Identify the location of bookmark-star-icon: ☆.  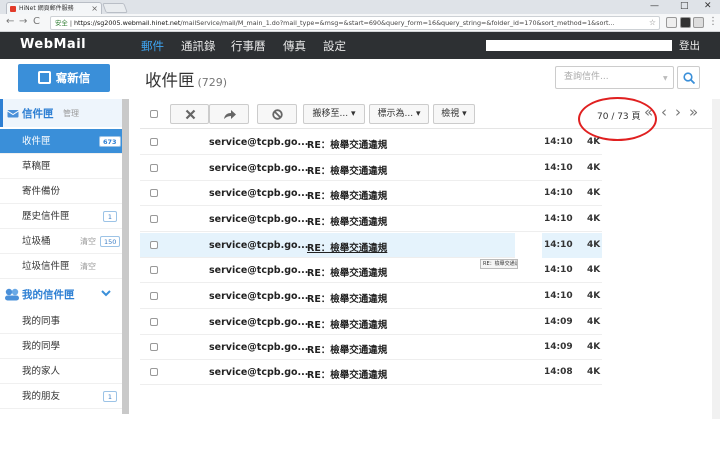
(652, 23).